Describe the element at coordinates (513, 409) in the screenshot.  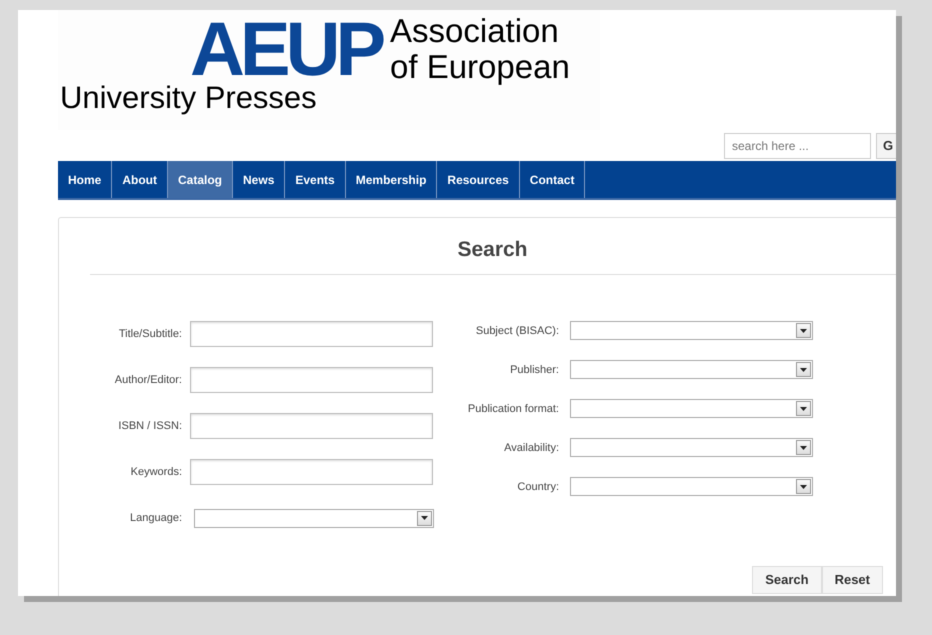
I see `field-label: Publication format:` at that location.